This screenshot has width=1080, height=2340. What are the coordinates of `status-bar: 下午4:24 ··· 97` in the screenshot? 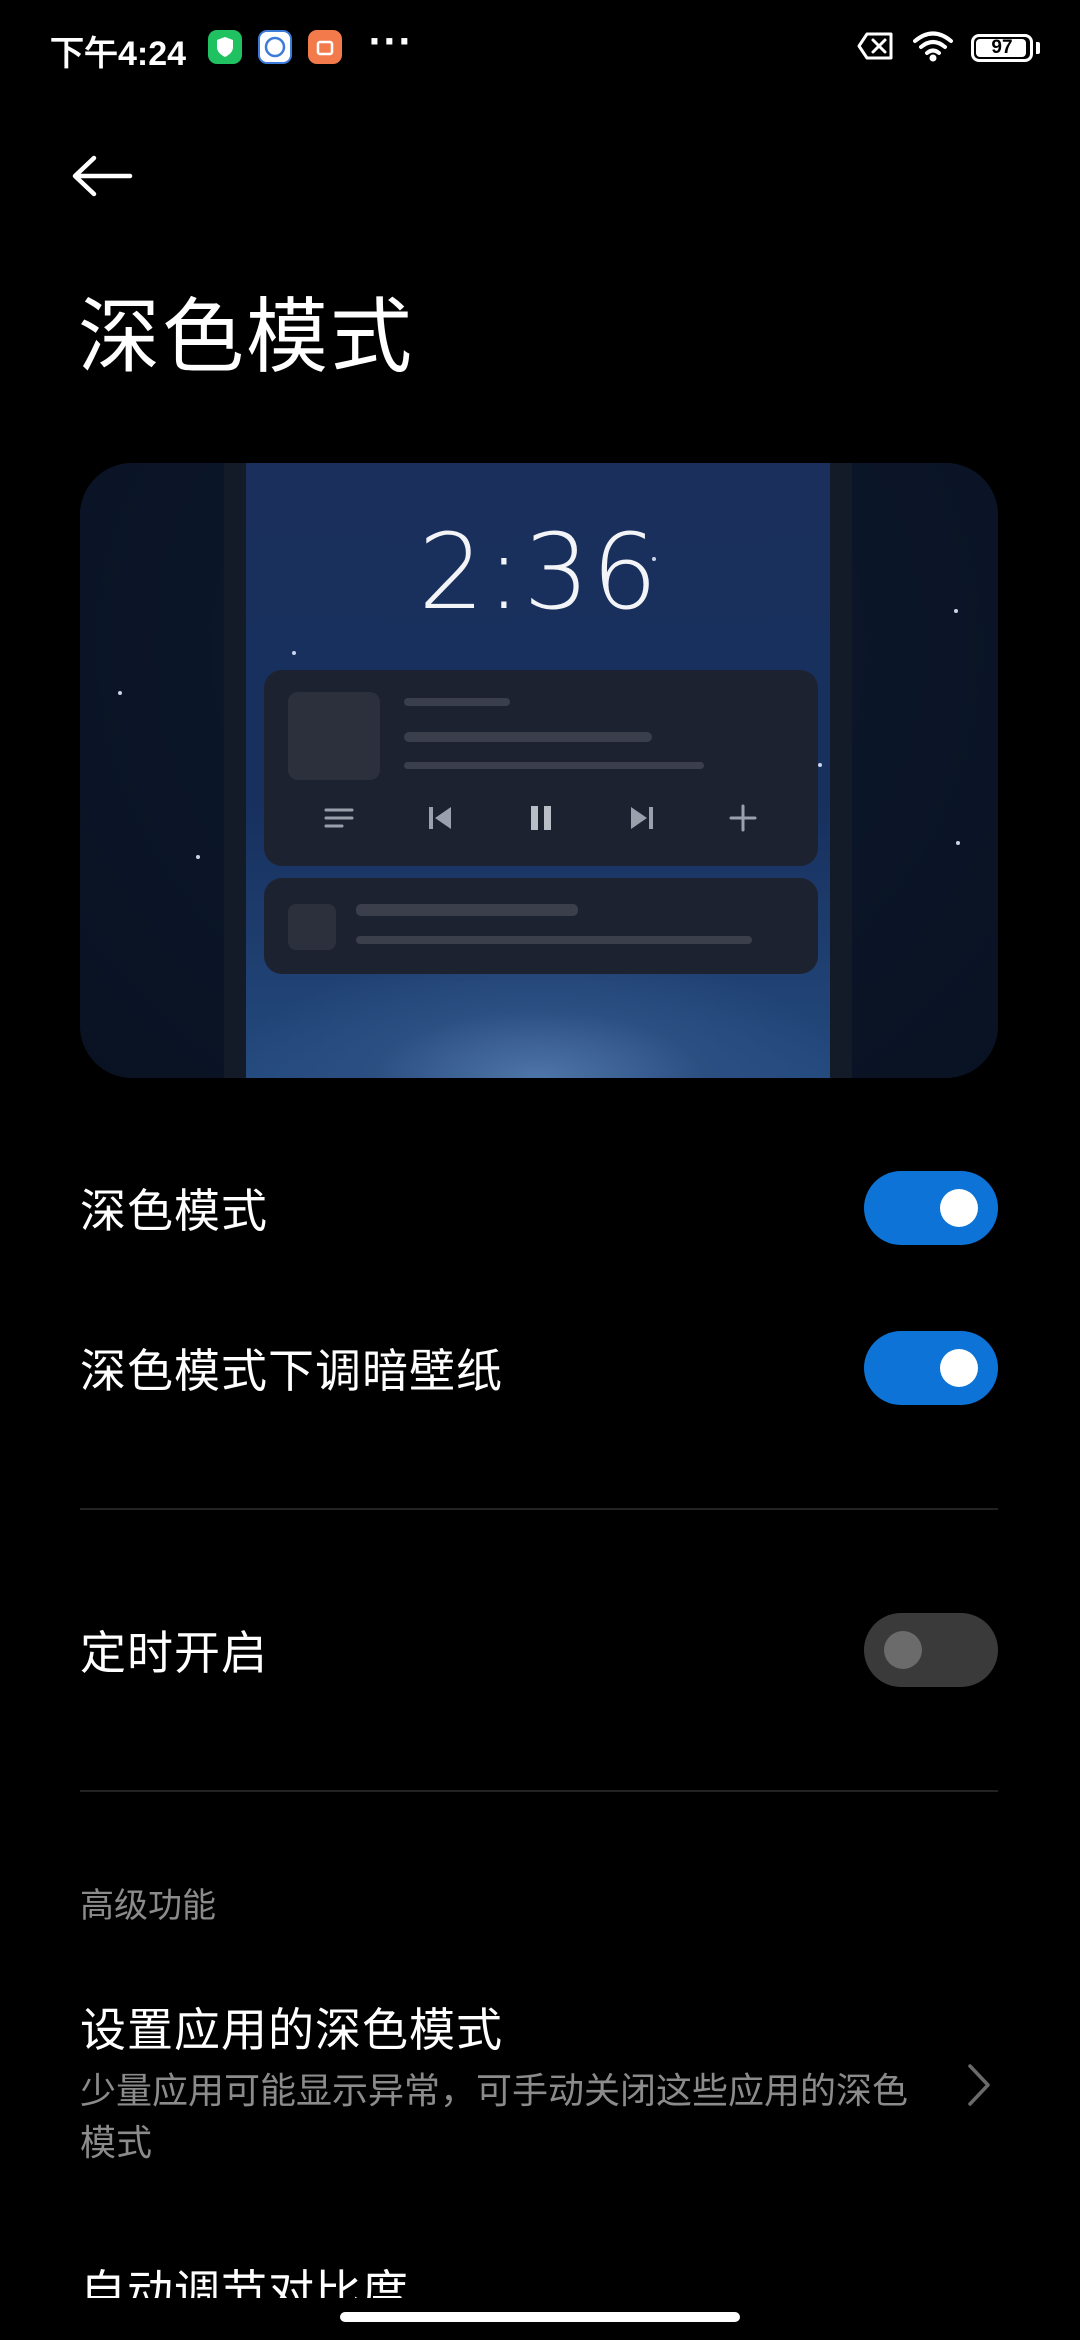 It's located at (540, 48).